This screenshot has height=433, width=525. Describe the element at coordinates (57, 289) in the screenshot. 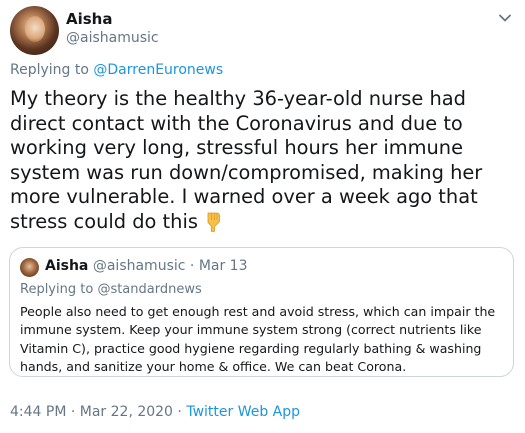

I see `quoted-replying-prefix: Replying to` at that location.